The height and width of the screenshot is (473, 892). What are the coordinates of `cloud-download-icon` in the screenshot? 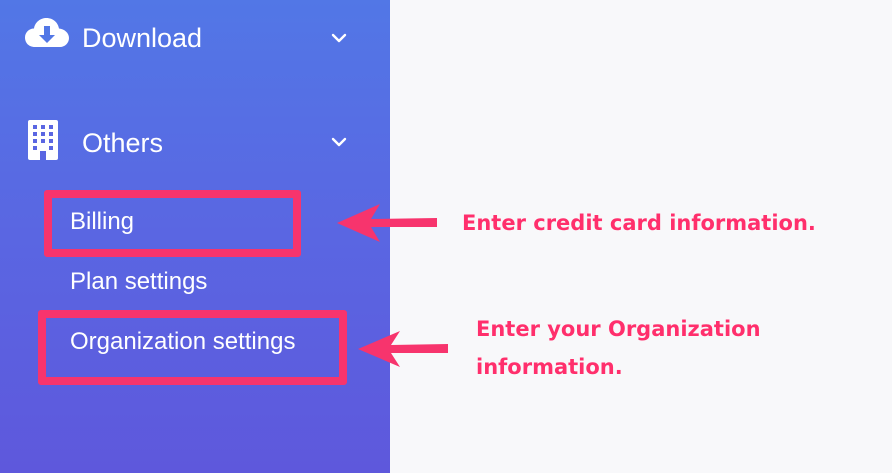 It's located at (47, 32).